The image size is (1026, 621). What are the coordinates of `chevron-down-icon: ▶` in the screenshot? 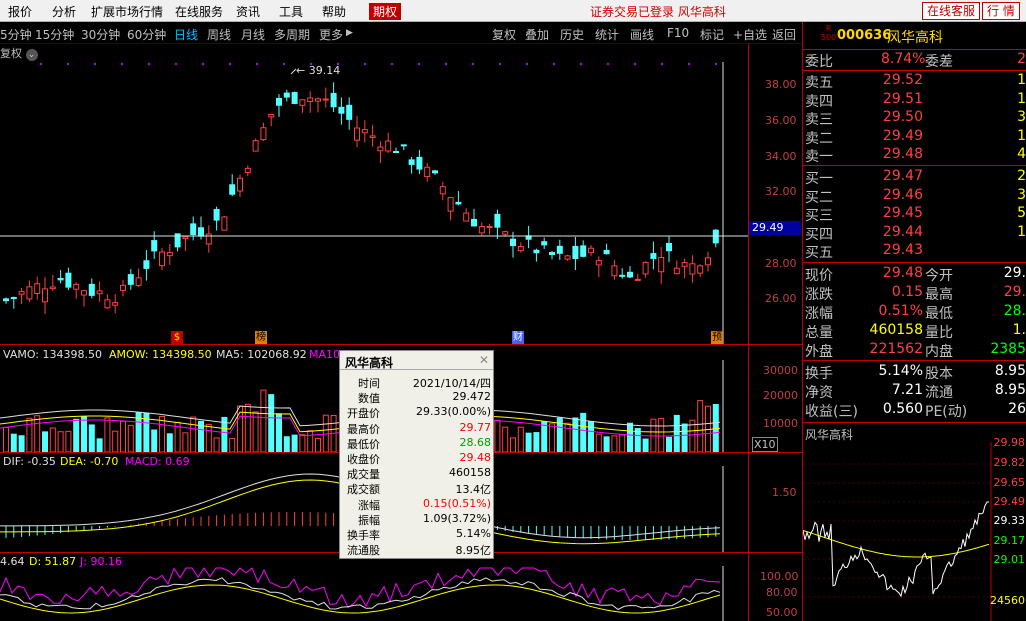 It's located at (349, 33).